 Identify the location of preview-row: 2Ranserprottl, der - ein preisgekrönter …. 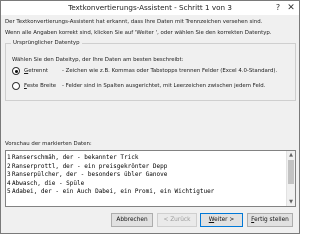
(146, 167).